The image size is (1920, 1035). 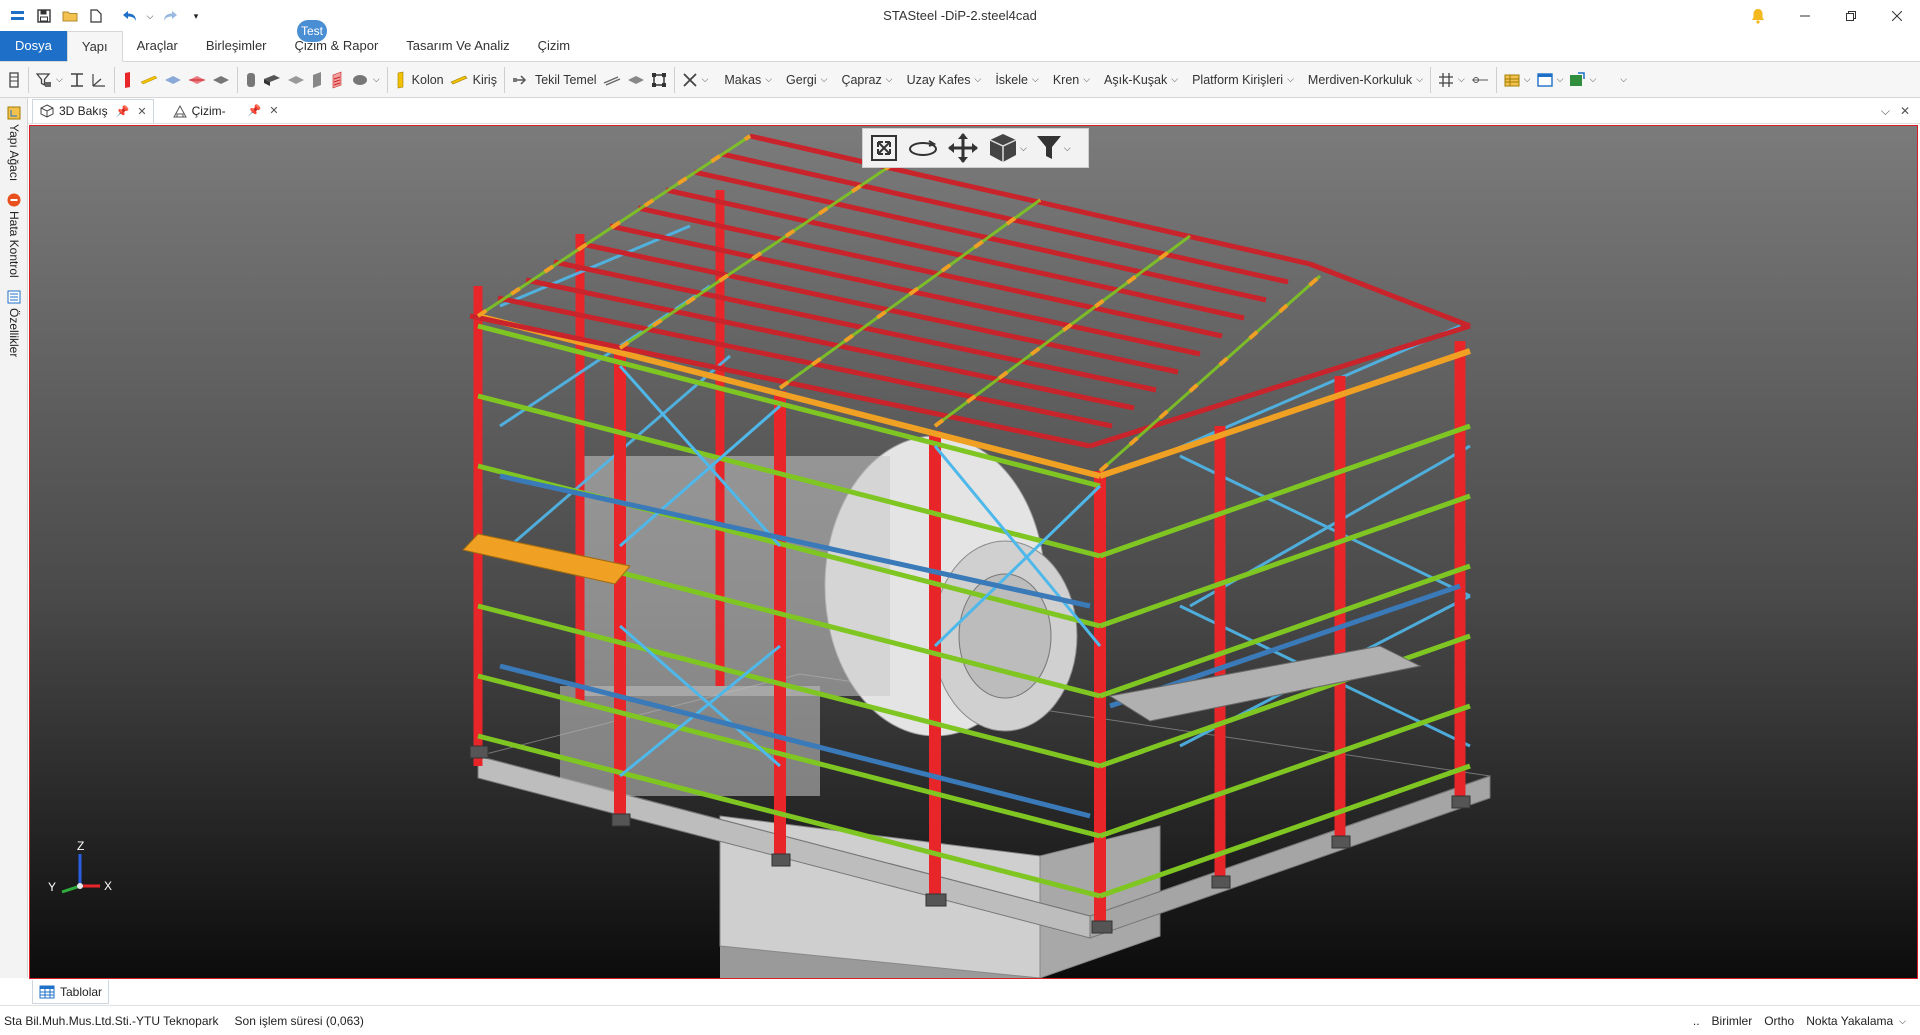 I want to click on save-icon, so click(x=44, y=16).